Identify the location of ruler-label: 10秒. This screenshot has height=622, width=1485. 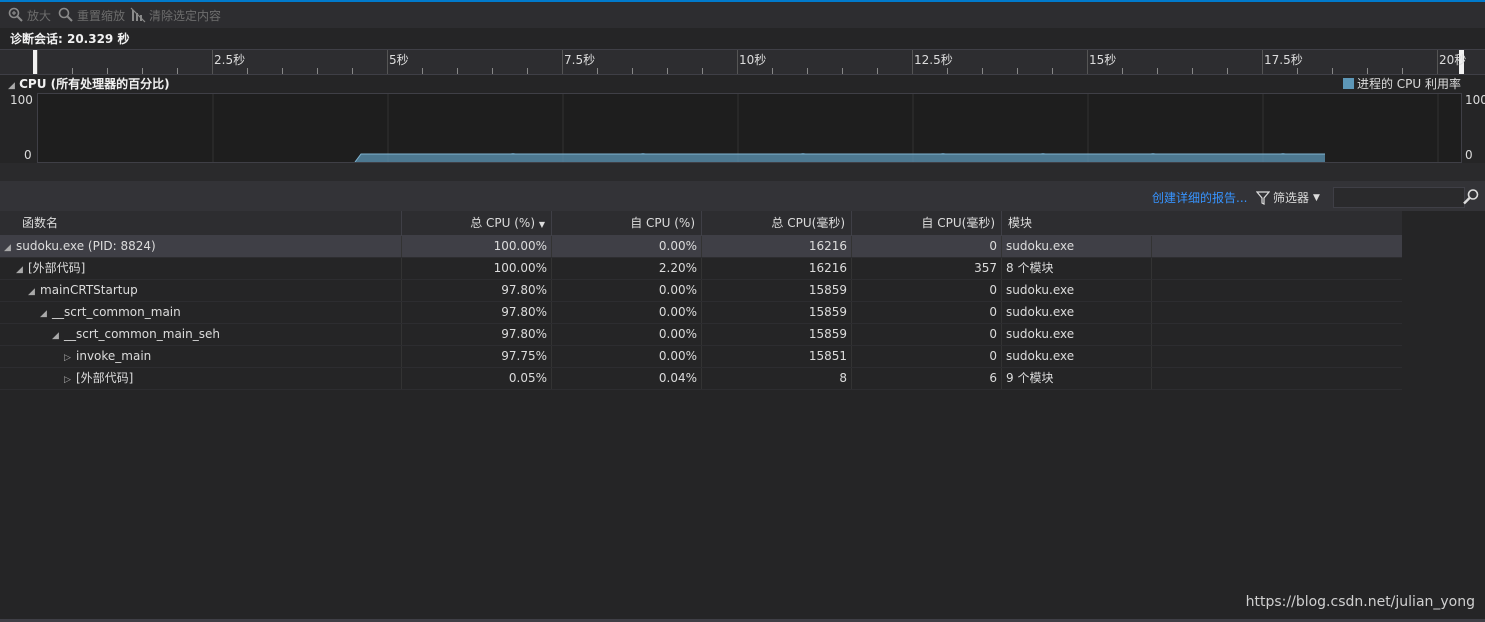
(753, 60).